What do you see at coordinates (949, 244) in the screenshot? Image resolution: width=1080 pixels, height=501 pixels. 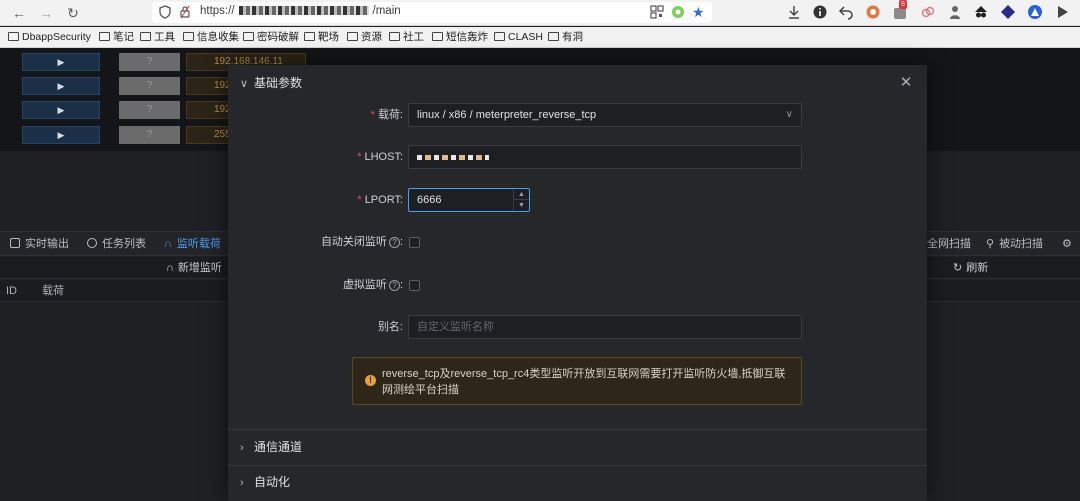 I see `tab-network-scan: 全网扫描` at bounding box center [949, 244].